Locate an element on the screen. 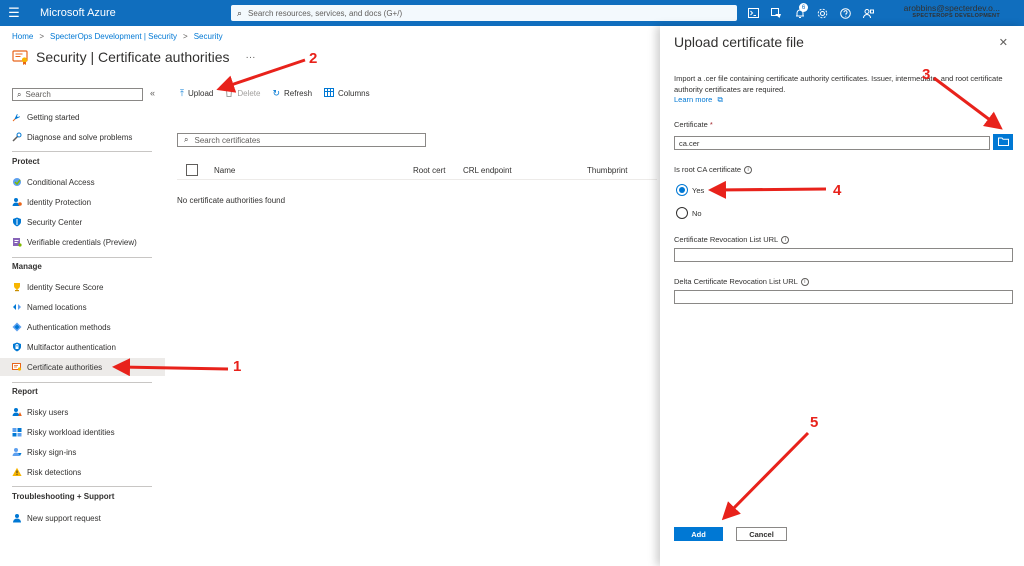  root-ca-no-radio: No is located at coordinates (689, 213).